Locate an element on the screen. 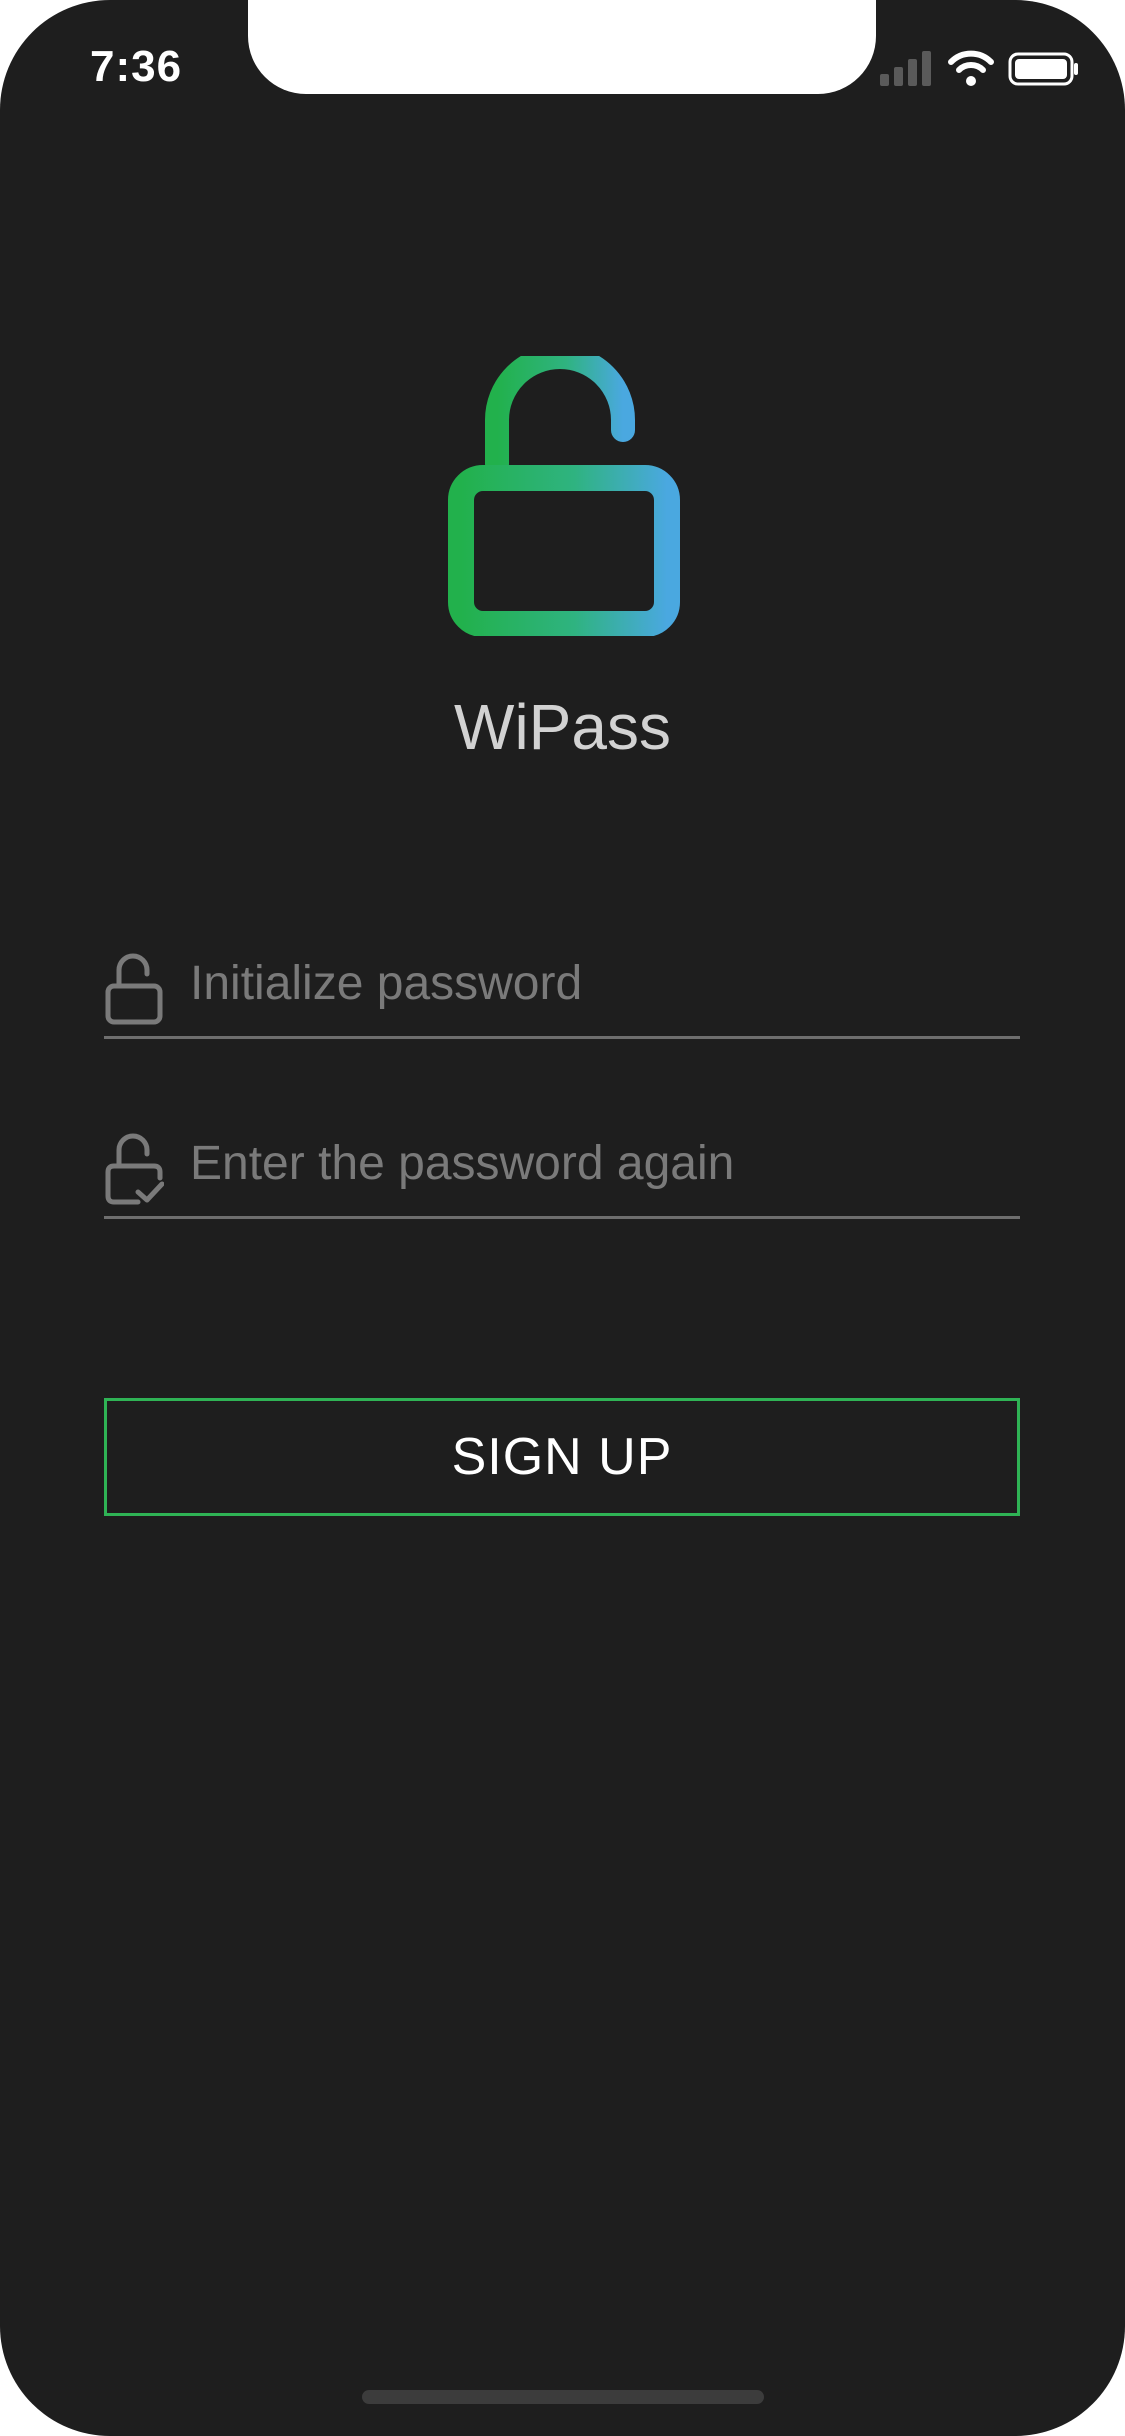  confirm-password-field is located at coordinates (562, 1167).